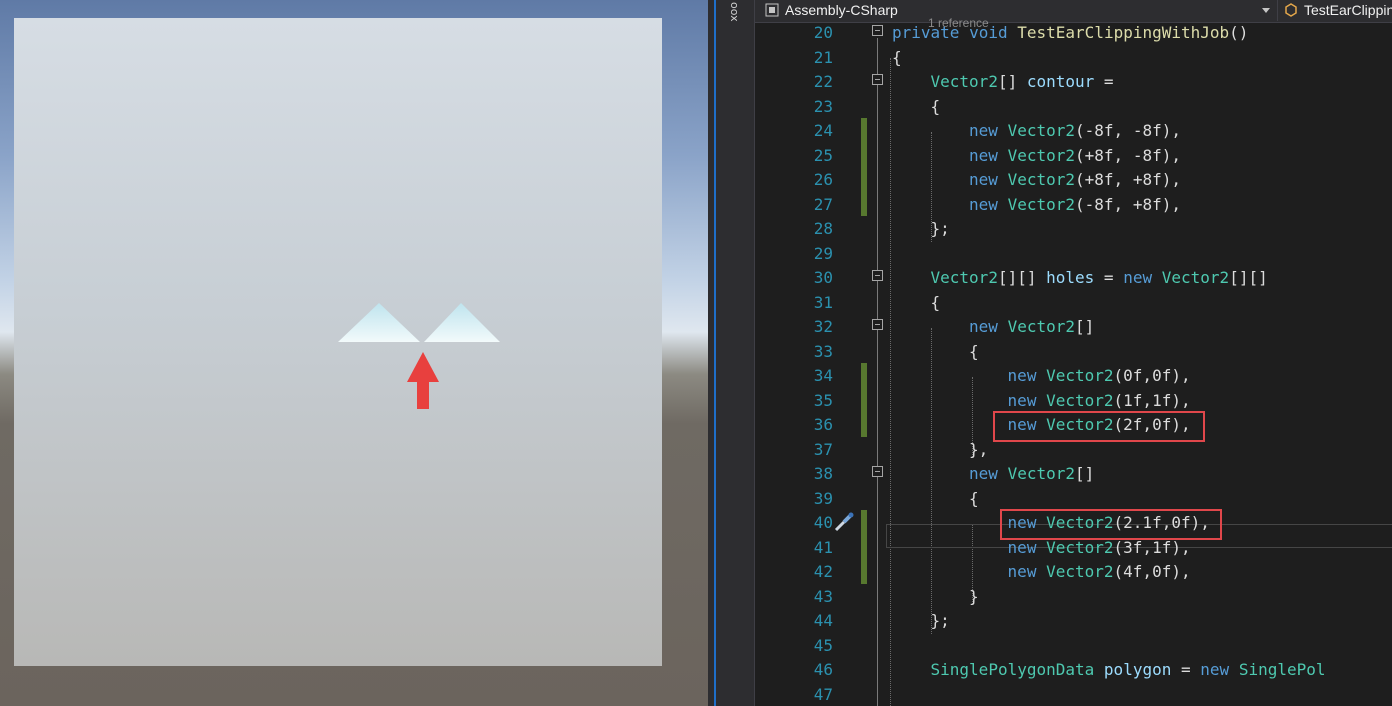 The image size is (1392, 706). I want to click on variable-name: polygon, so click(1137, 669).